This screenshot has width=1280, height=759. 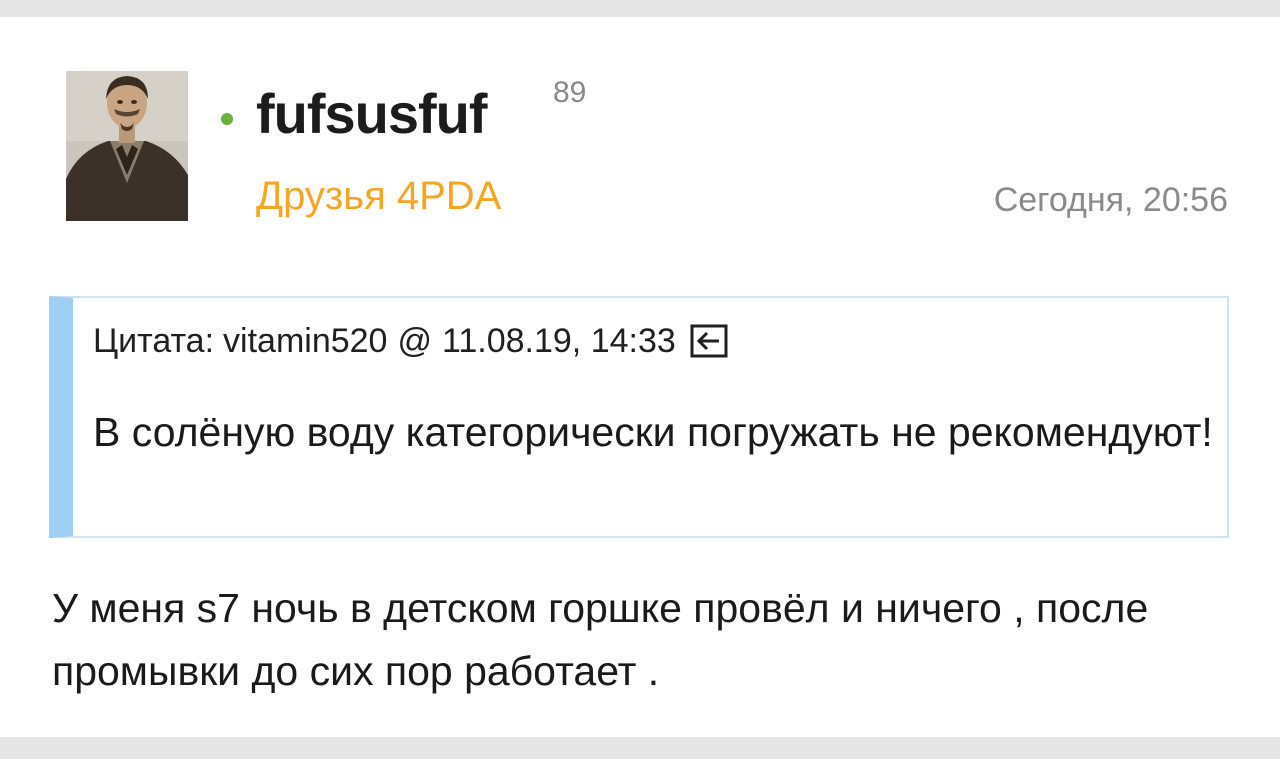 I want to click on quote-at-sign: @, so click(x=414, y=341).